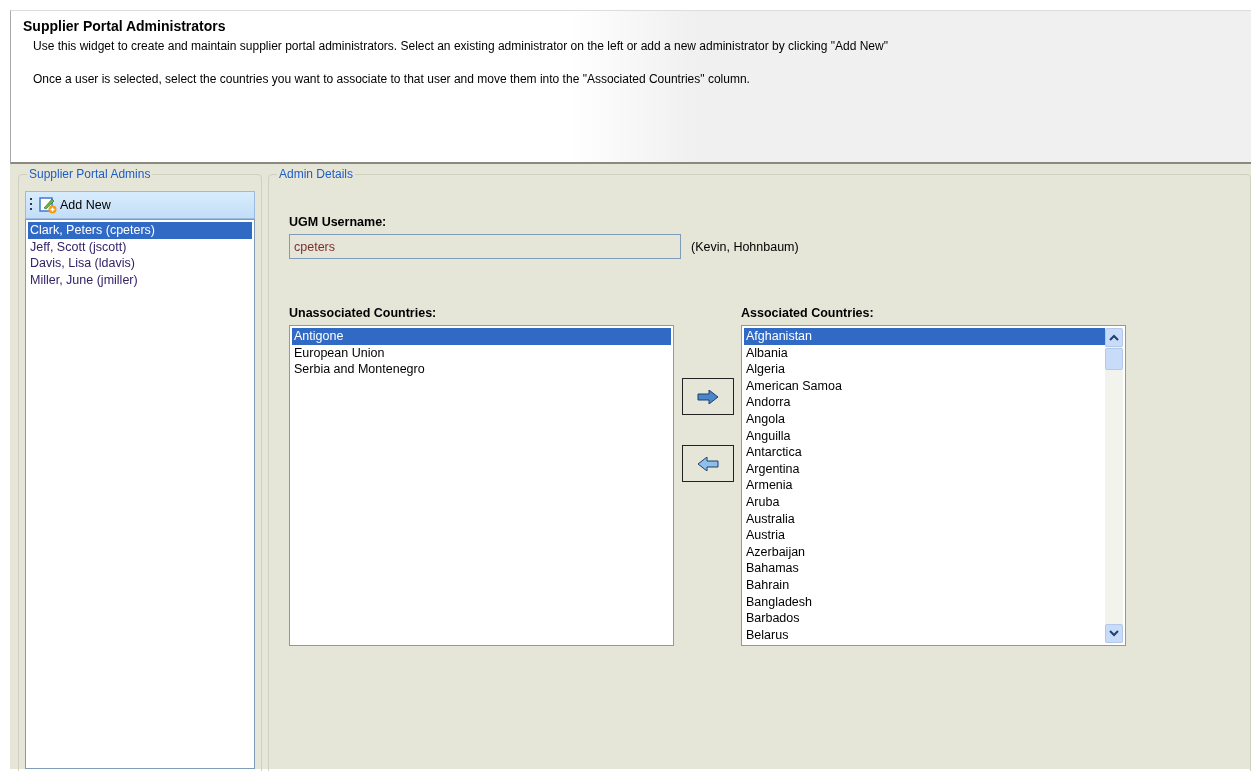 The height and width of the screenshot is (771, 1251). I want to click on country-list-item: American Samoa, so click(924, 386).